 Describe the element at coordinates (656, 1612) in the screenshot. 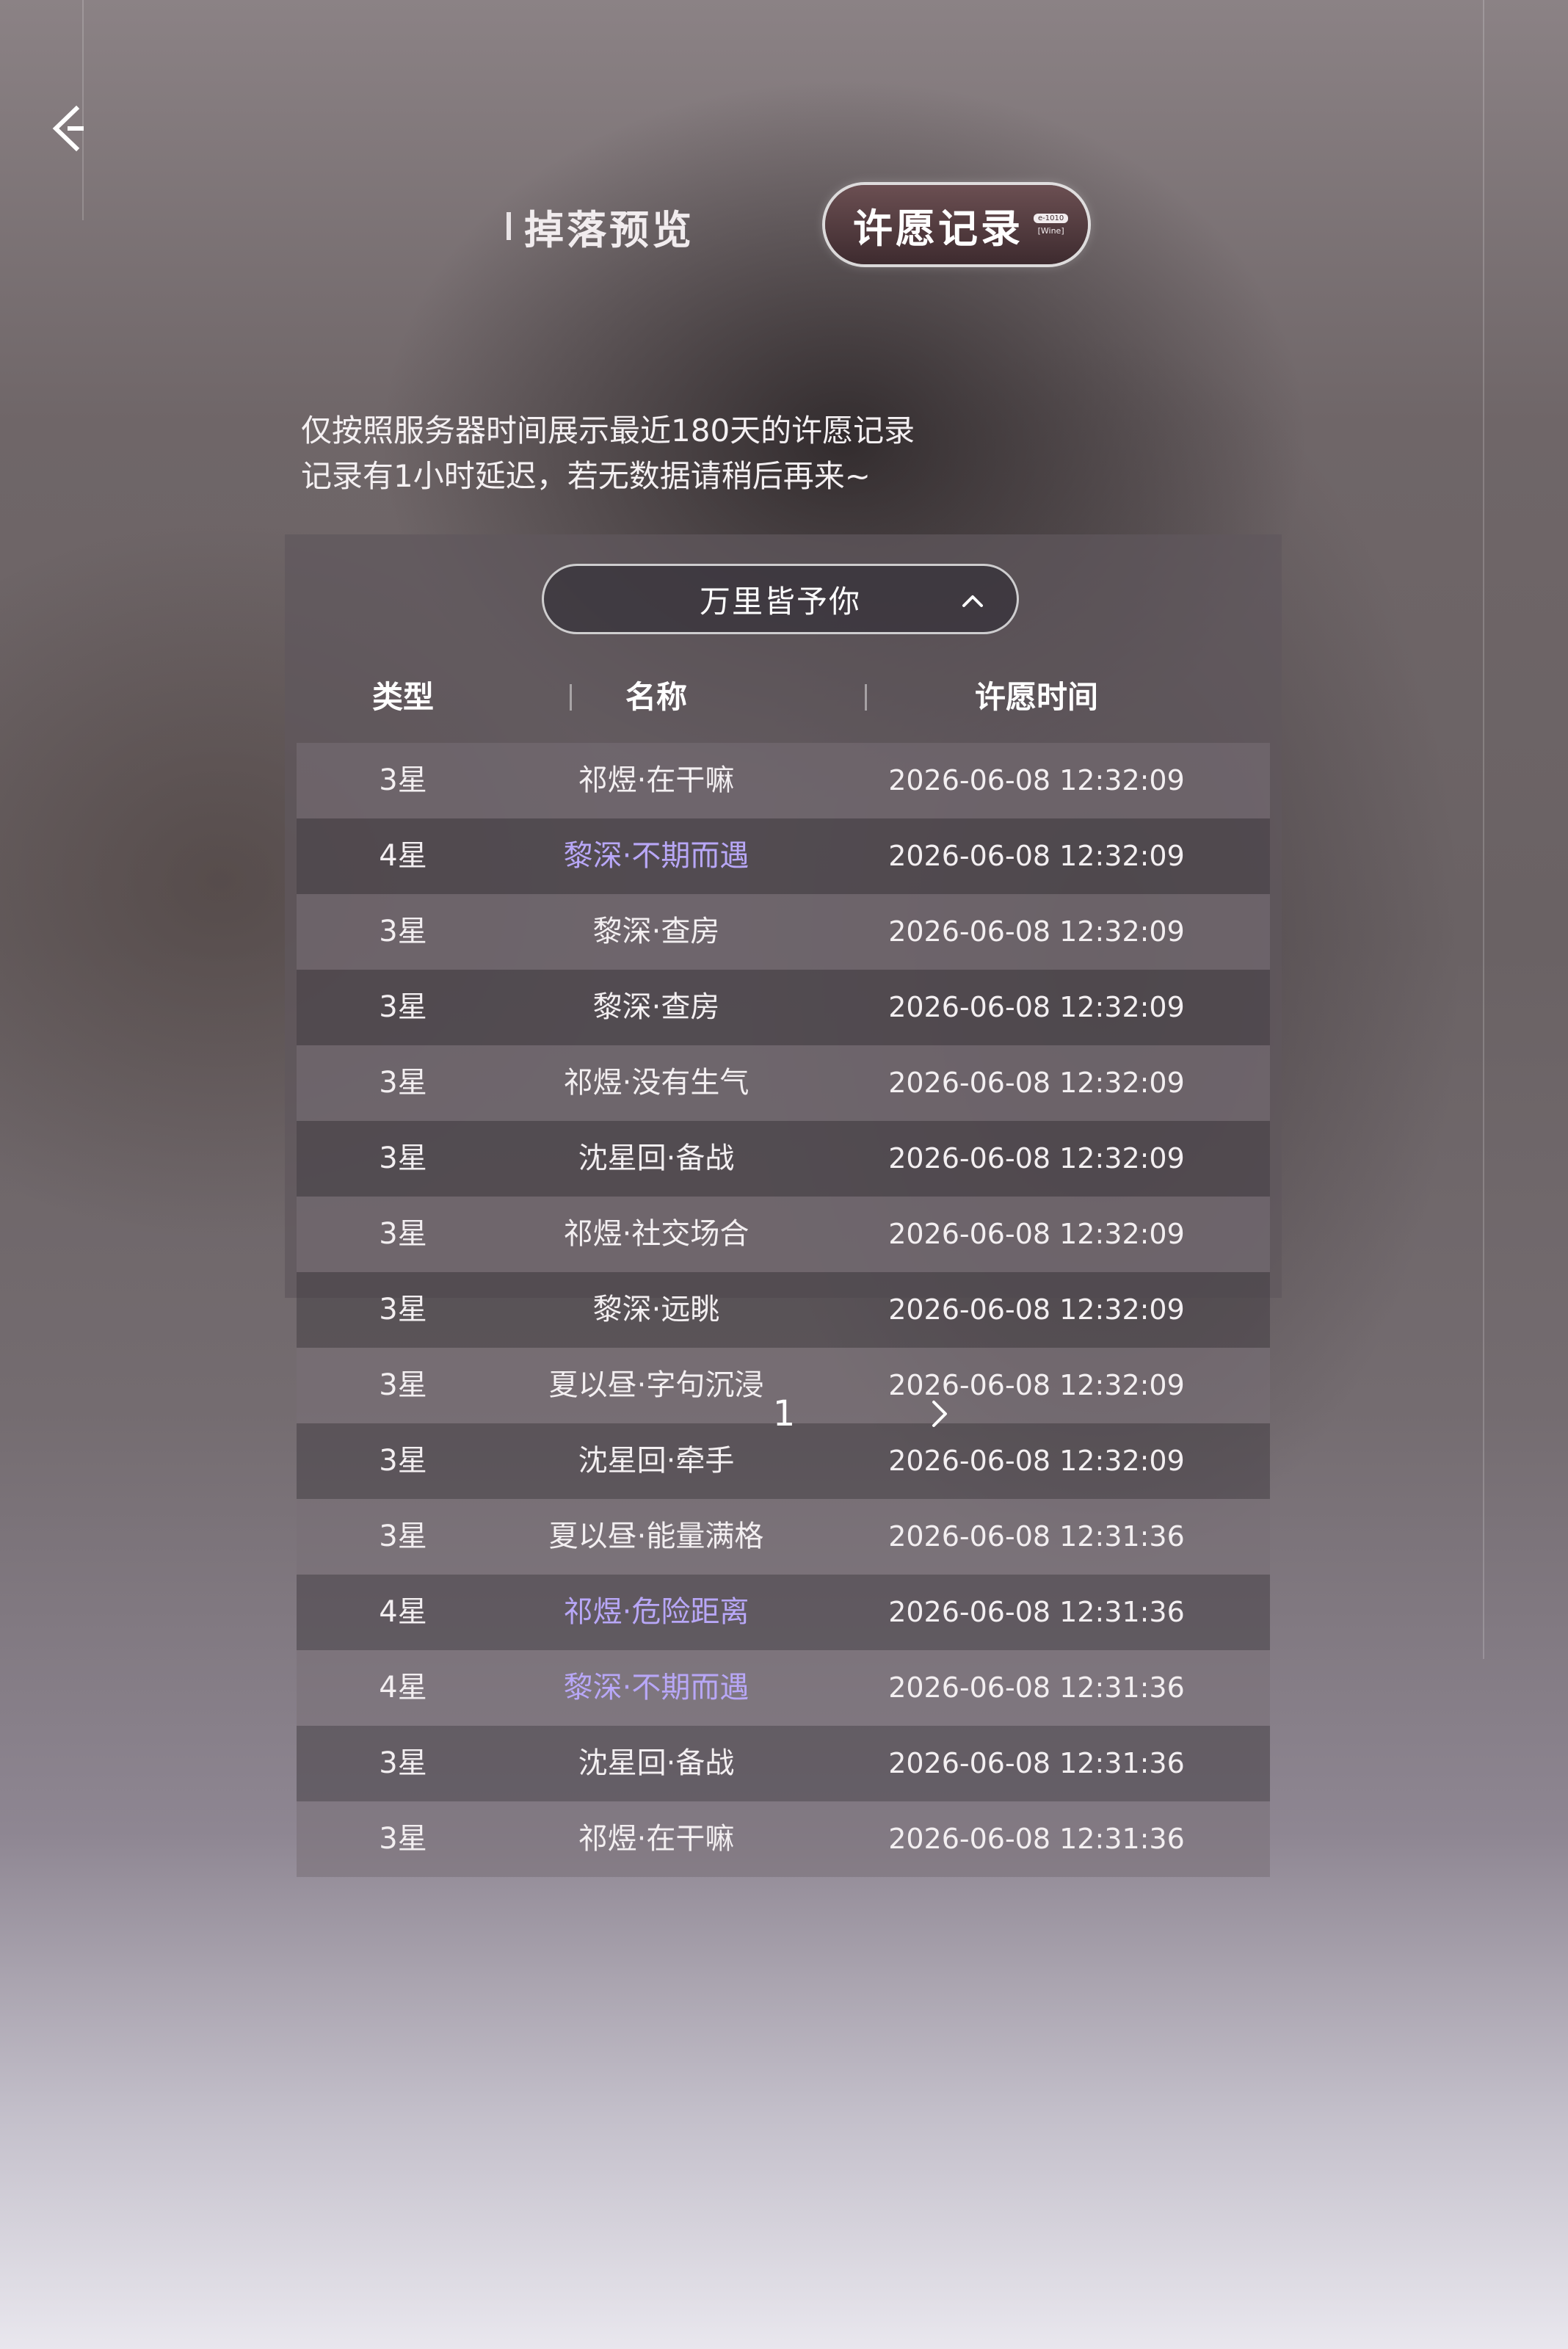

I see `cell-name: 祁煜·危险距离` at that location.